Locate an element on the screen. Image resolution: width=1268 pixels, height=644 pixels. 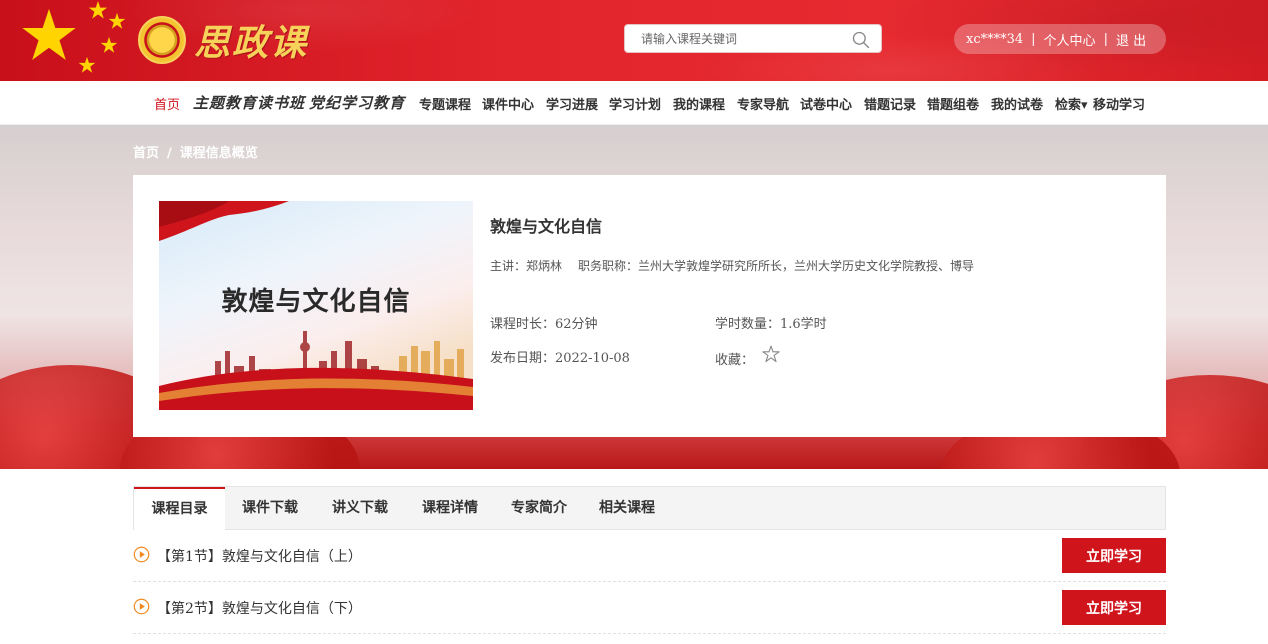
nav-item-wrong-answers: 错题记录 is located at coordinates (890, 103).